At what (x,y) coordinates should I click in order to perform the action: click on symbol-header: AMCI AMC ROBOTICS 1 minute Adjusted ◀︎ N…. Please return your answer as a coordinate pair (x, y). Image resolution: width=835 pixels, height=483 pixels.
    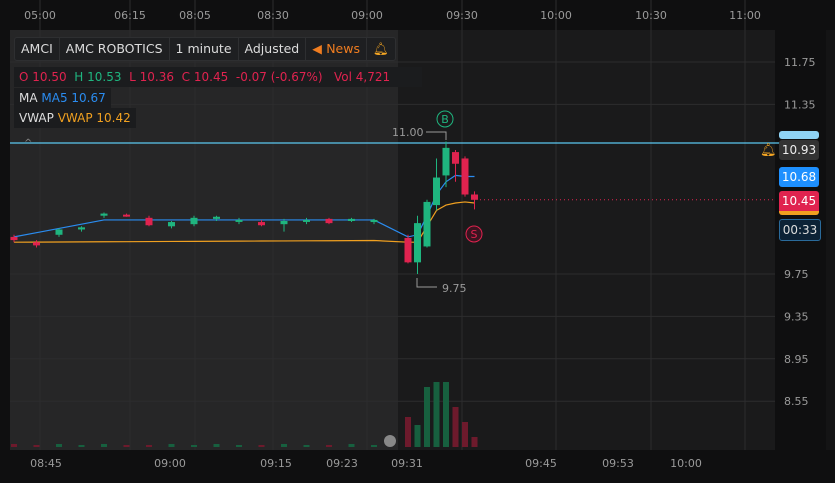
    Looking at the image, I should click on (205, 49).